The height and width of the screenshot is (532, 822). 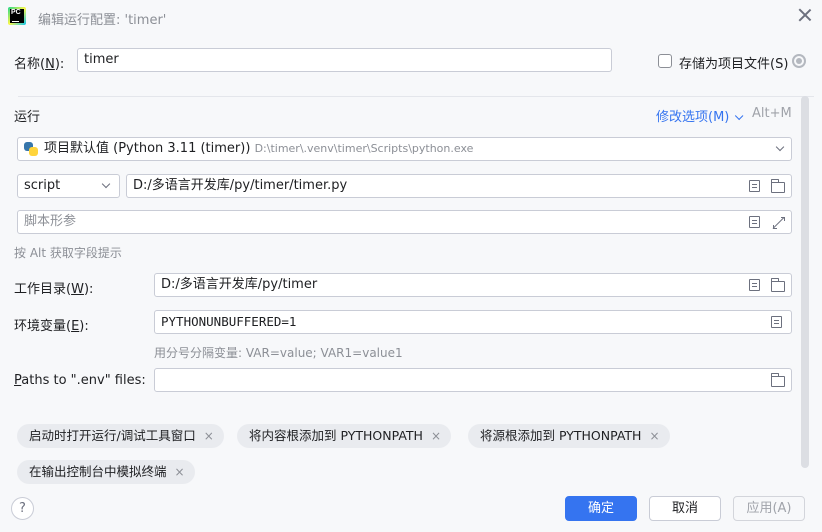 I want to click on close-icon, so click(x=805, y=15).